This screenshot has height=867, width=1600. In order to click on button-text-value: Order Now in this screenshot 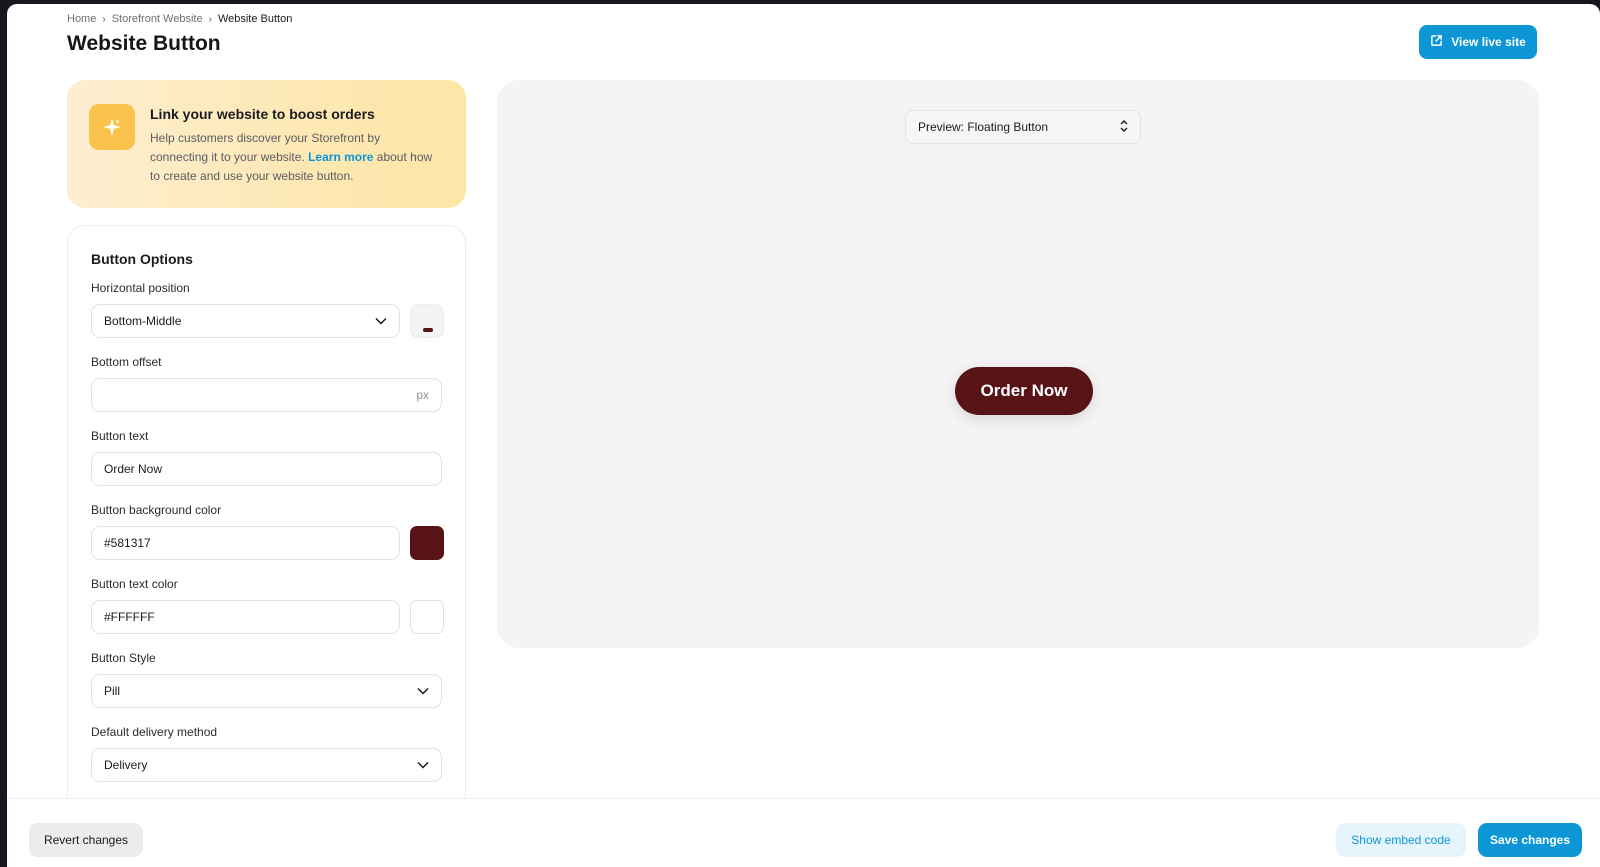, I will do `click(133, 469)`.